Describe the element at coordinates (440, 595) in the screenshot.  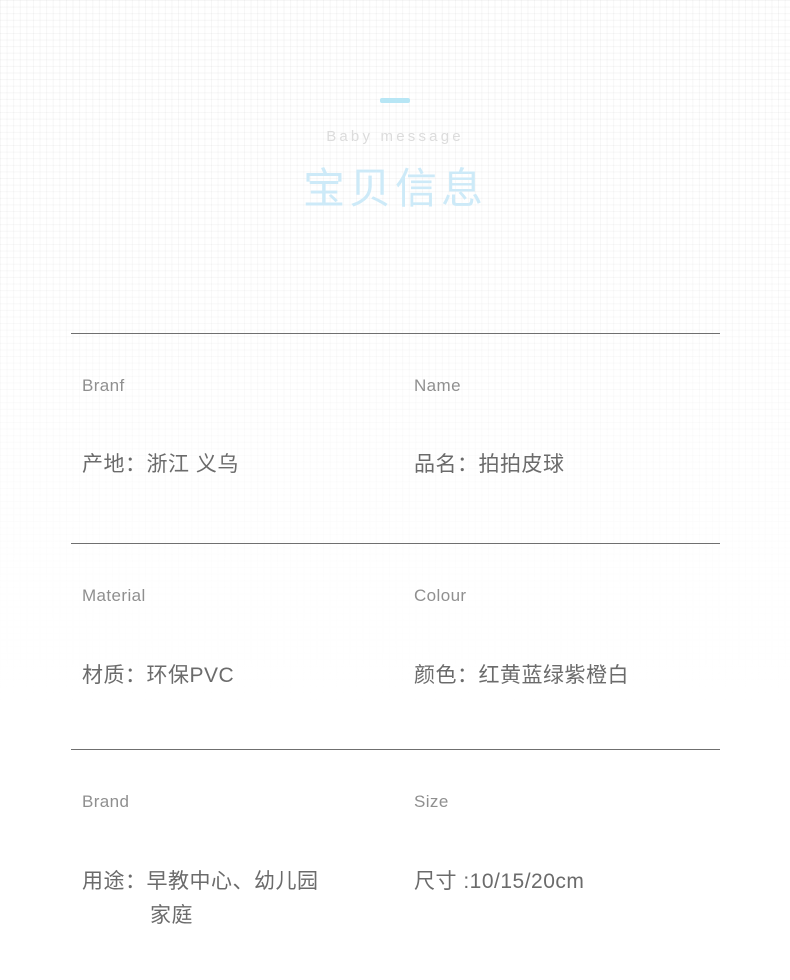
I see `cell-label: Colour` at that location.